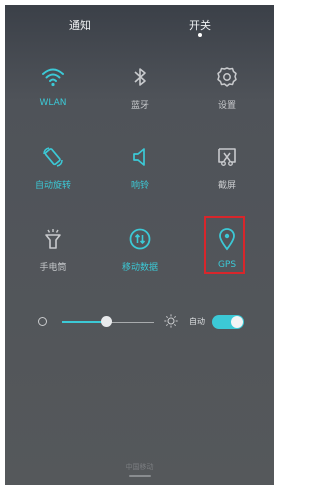  What do you see at coordinates (53, 250) in the screenshot?
I see `toggle-flashlight: 手电筒` at bounding box center [53, 250].